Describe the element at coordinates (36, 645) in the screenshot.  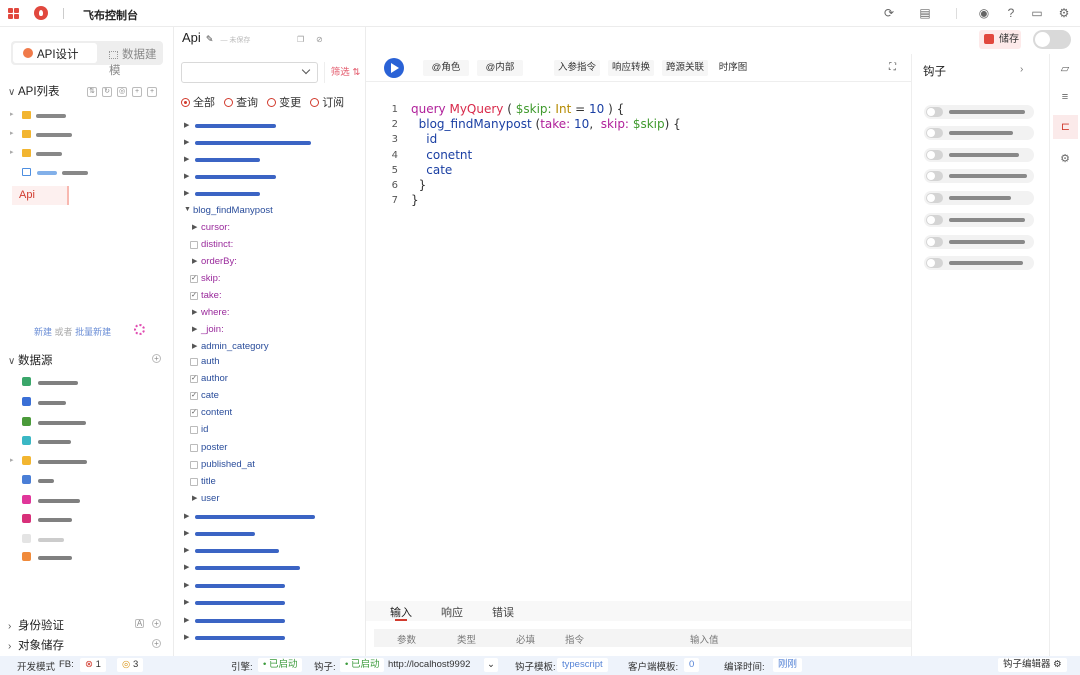
I see `storage-header: › 对象储存` at that location.